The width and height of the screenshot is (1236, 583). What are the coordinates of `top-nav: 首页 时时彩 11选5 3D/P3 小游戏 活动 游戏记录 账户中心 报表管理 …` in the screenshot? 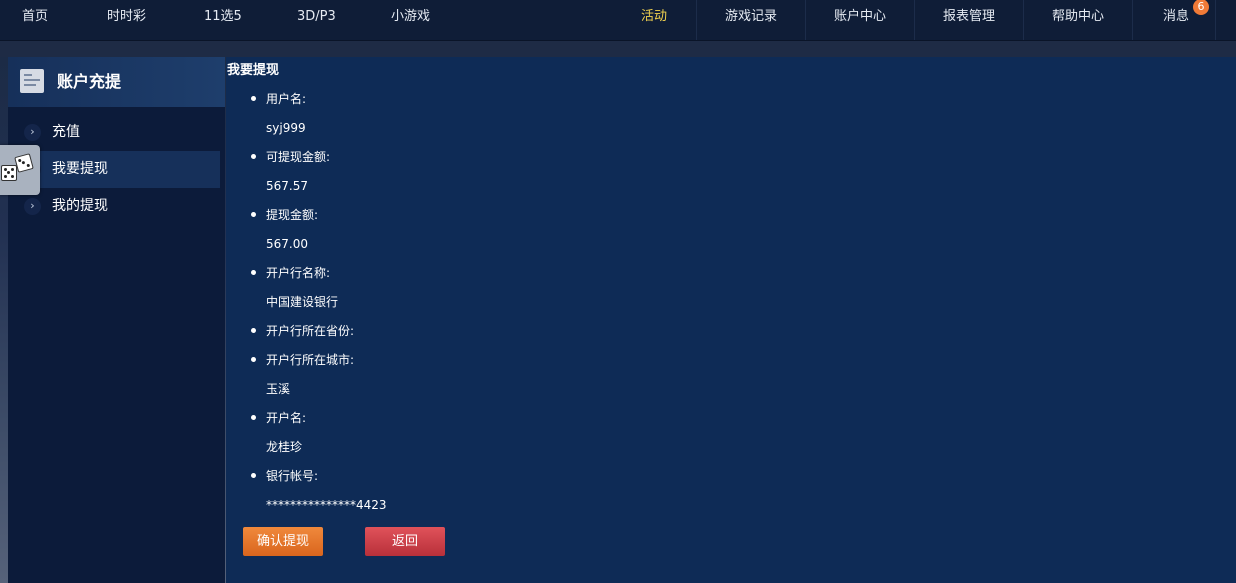 It's located at (618, 20).